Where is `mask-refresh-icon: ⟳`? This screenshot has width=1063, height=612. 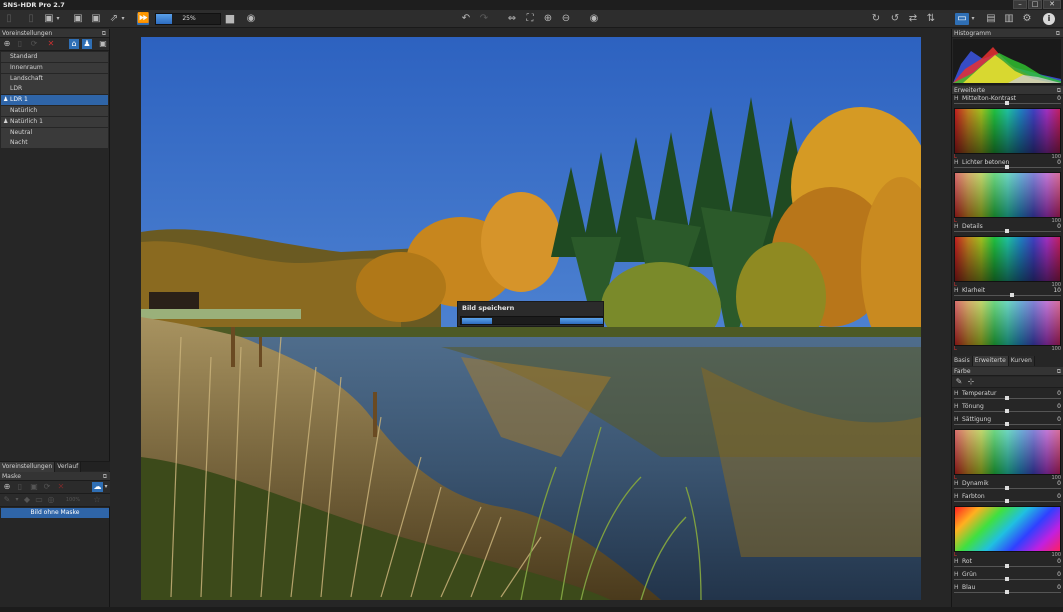
mask-refresh-icon: ⟳ is located at coordinates (47, 487).